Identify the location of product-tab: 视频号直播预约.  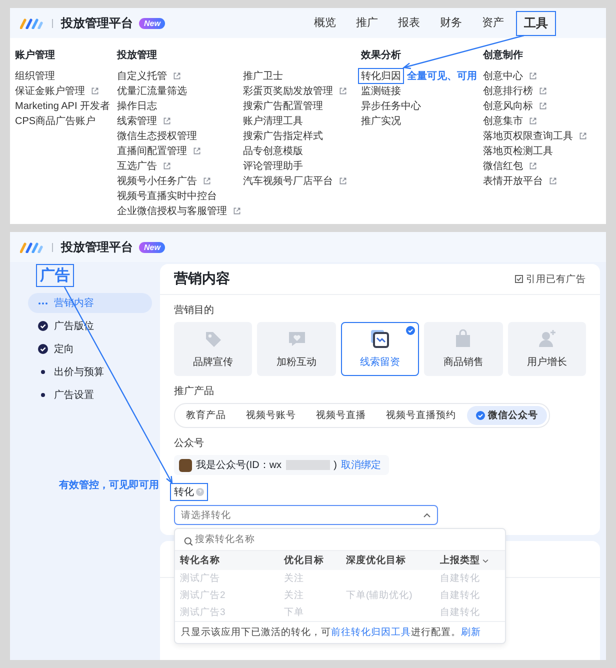
(421, 415).